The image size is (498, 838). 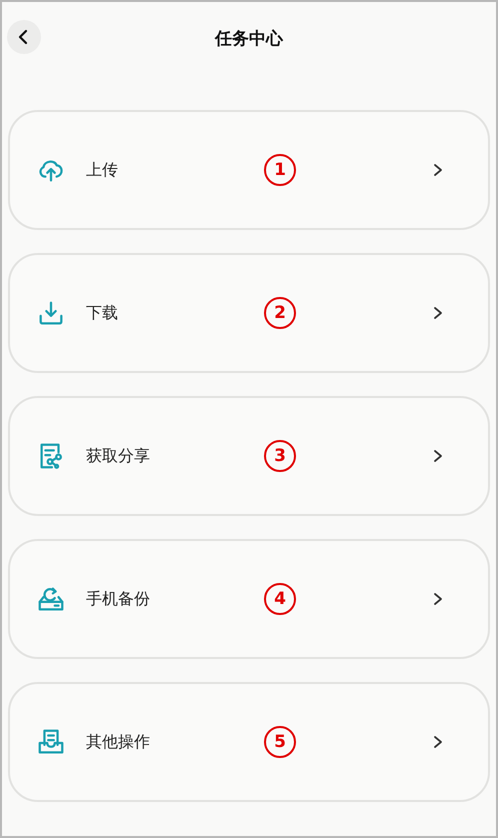 What do you see at coordinates (102, 170) in the screenshot?
I see `item-label: 上传` at bounding box center [102, 170].